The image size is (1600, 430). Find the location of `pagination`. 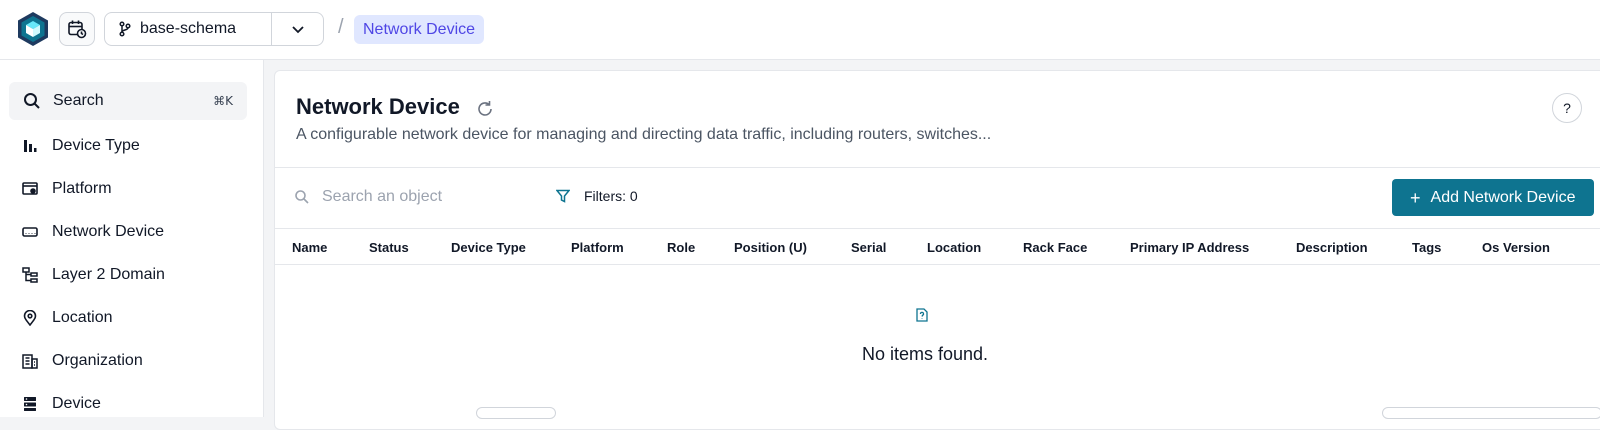

pagination is located at coordinates (1491, 413).